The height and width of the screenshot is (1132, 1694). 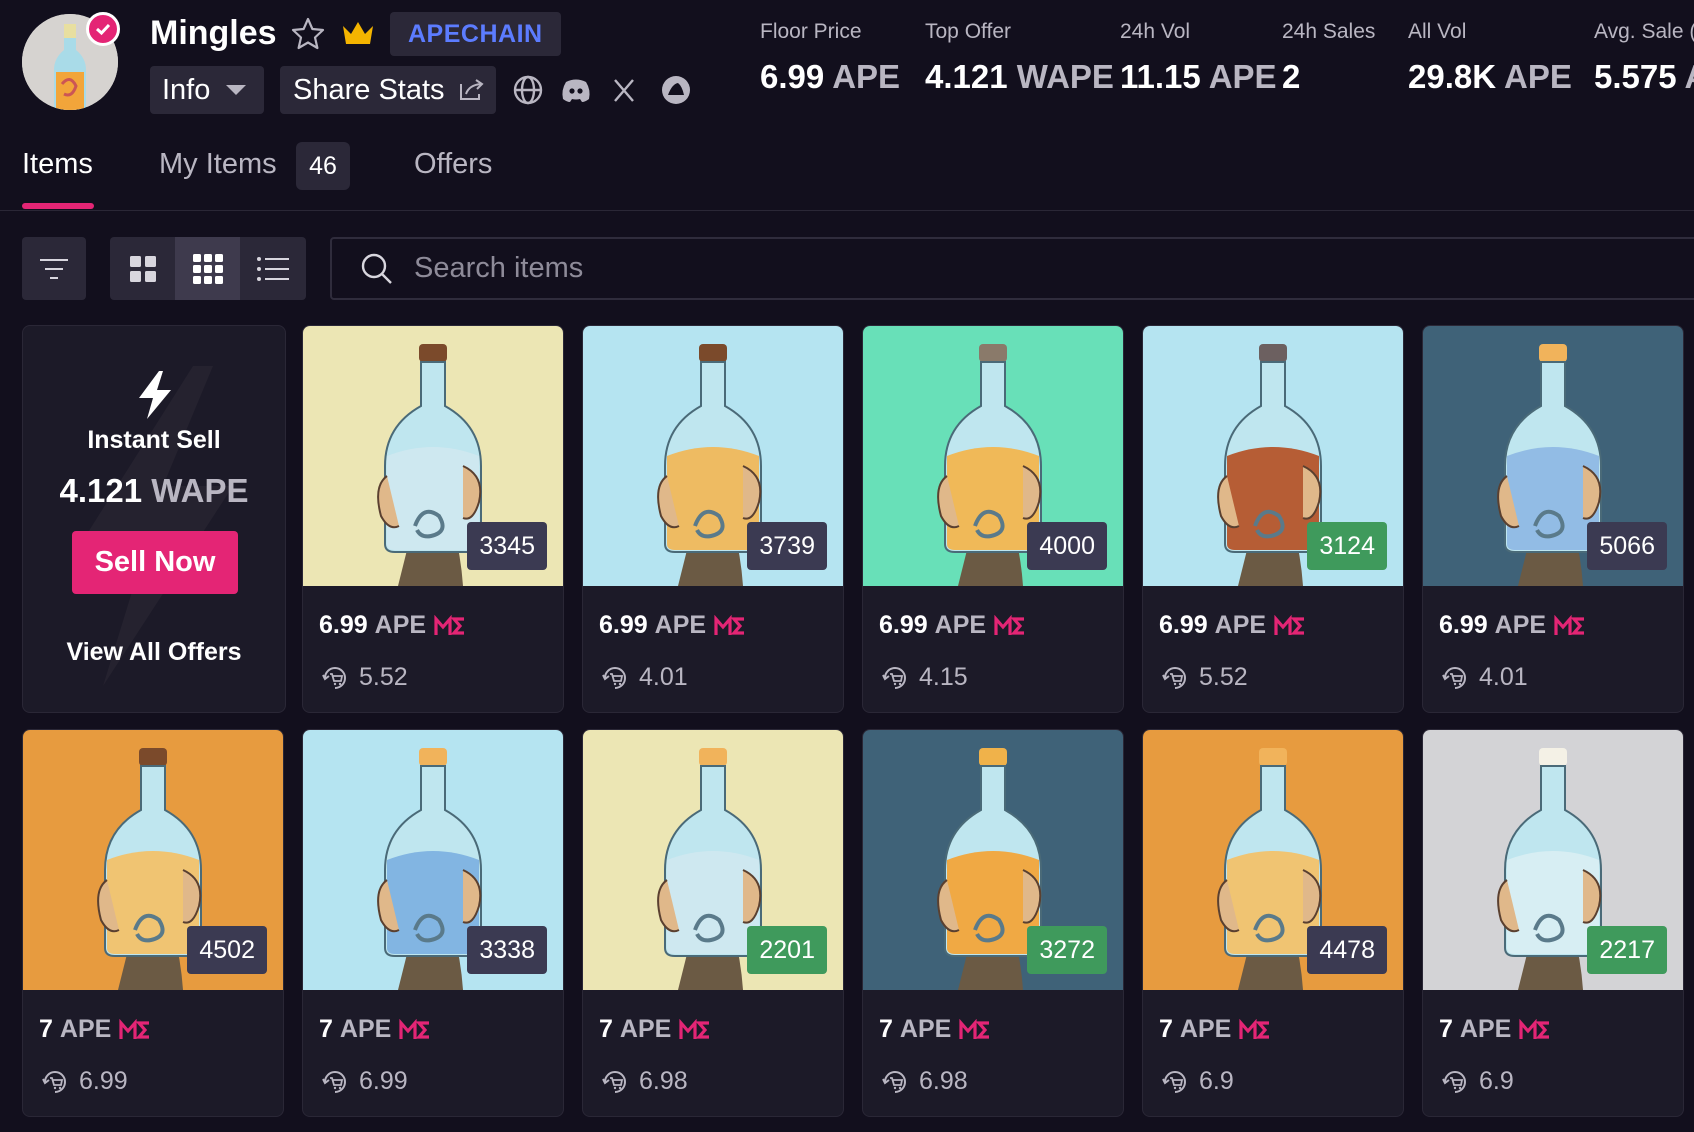 What do you see at coordinates (1627, 546) in the screenshot?
I see `token-id-badge: 5066` at bounding box center [1627, 546].